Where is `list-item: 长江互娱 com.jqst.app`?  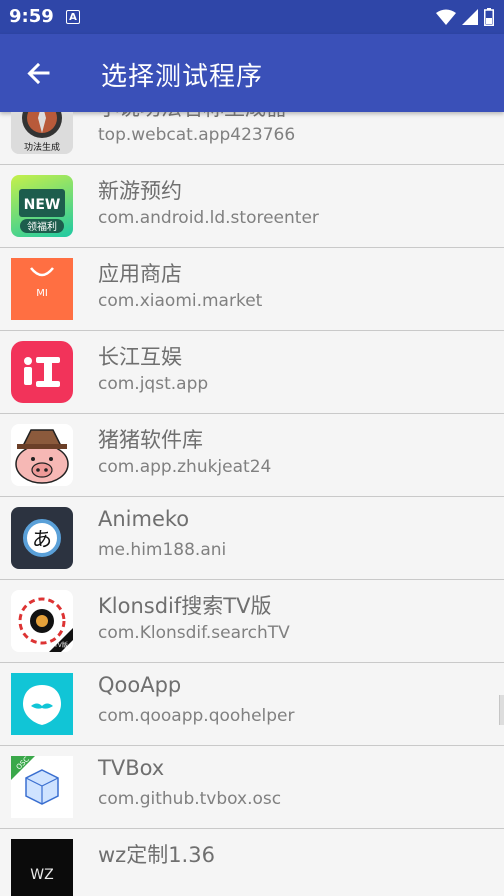
list-item: 长江互娱 com.jqst.app is located at coordinates (252, 372).